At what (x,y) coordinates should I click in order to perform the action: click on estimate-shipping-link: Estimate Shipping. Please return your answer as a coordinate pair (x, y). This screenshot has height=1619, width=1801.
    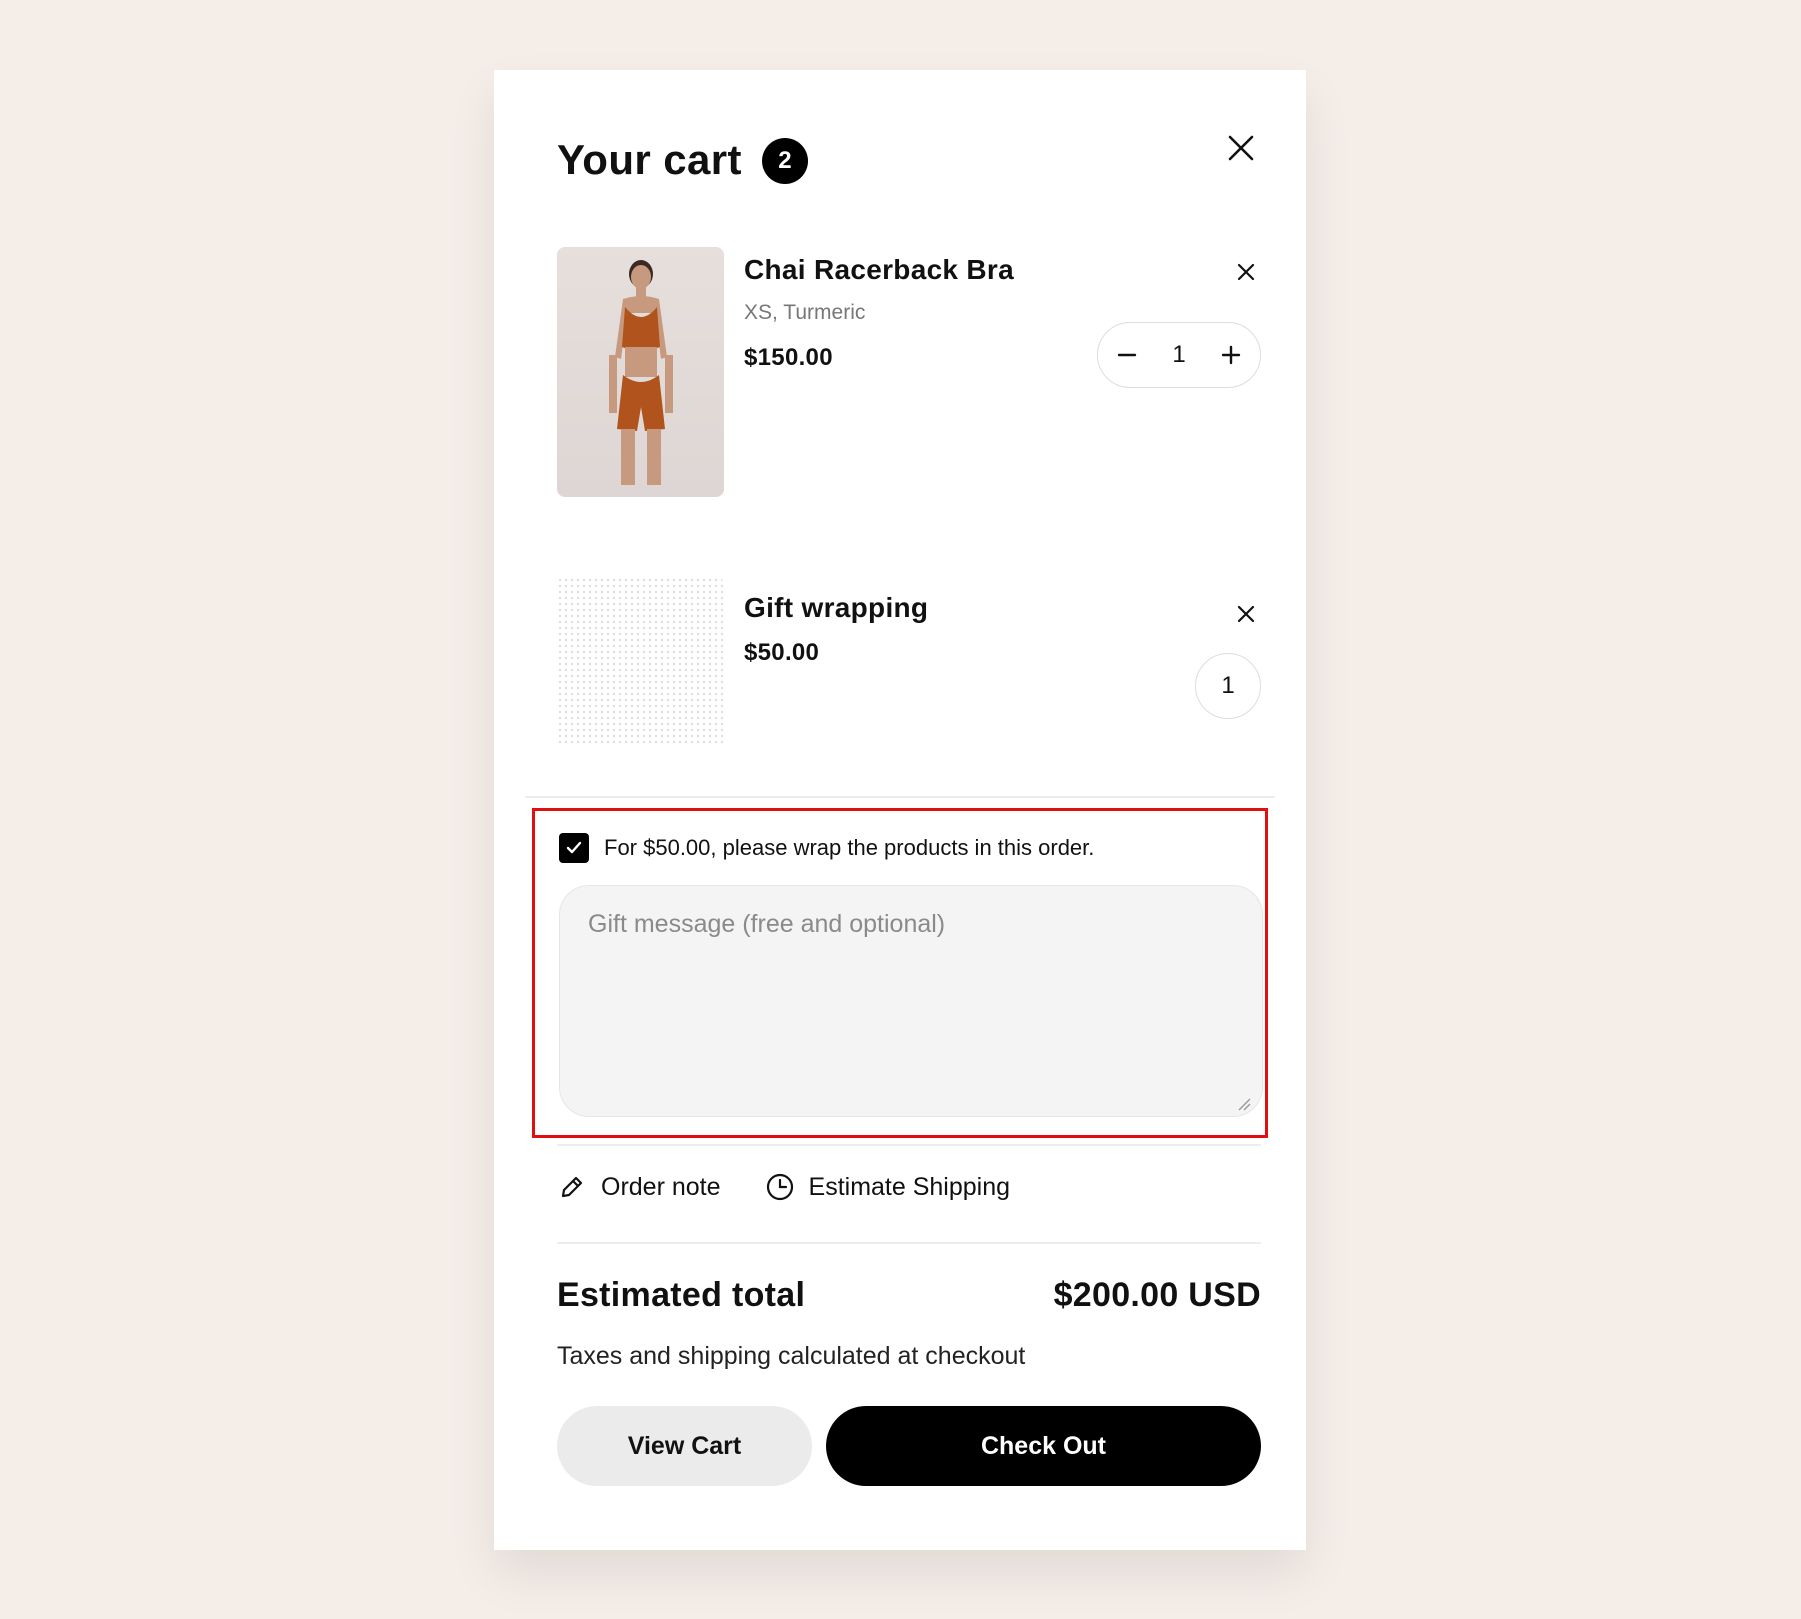
    Looking at the image, I should click on (888, 1187).